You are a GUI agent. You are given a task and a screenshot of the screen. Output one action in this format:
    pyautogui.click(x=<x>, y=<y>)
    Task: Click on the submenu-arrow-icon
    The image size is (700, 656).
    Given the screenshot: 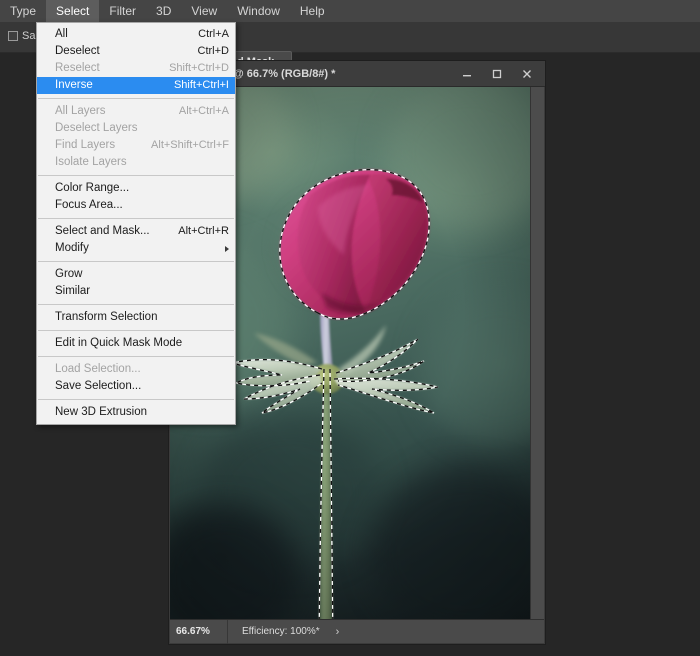 What is the action you would take?
    pyautogui.click(x=227, y=248)
    